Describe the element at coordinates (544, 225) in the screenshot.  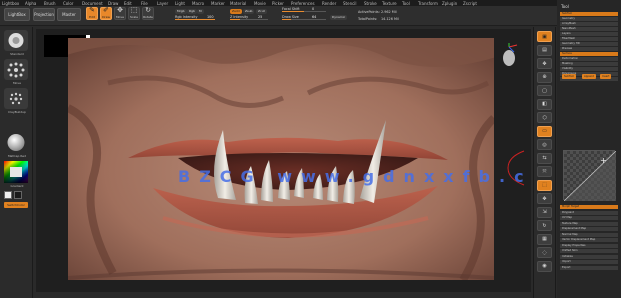
I see `rotate-button: ↻` at that location.